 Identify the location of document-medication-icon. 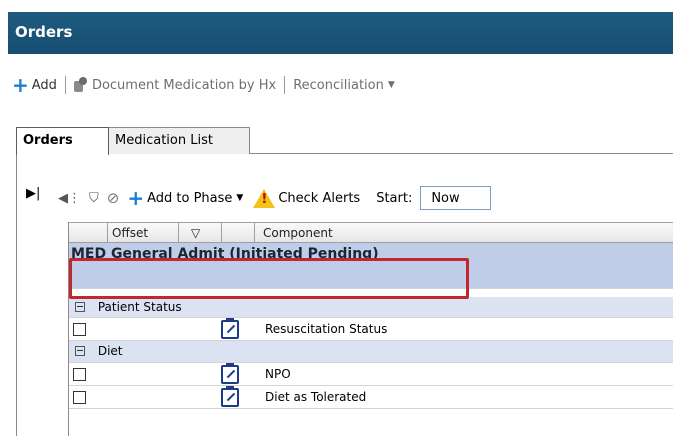
(80, 85).